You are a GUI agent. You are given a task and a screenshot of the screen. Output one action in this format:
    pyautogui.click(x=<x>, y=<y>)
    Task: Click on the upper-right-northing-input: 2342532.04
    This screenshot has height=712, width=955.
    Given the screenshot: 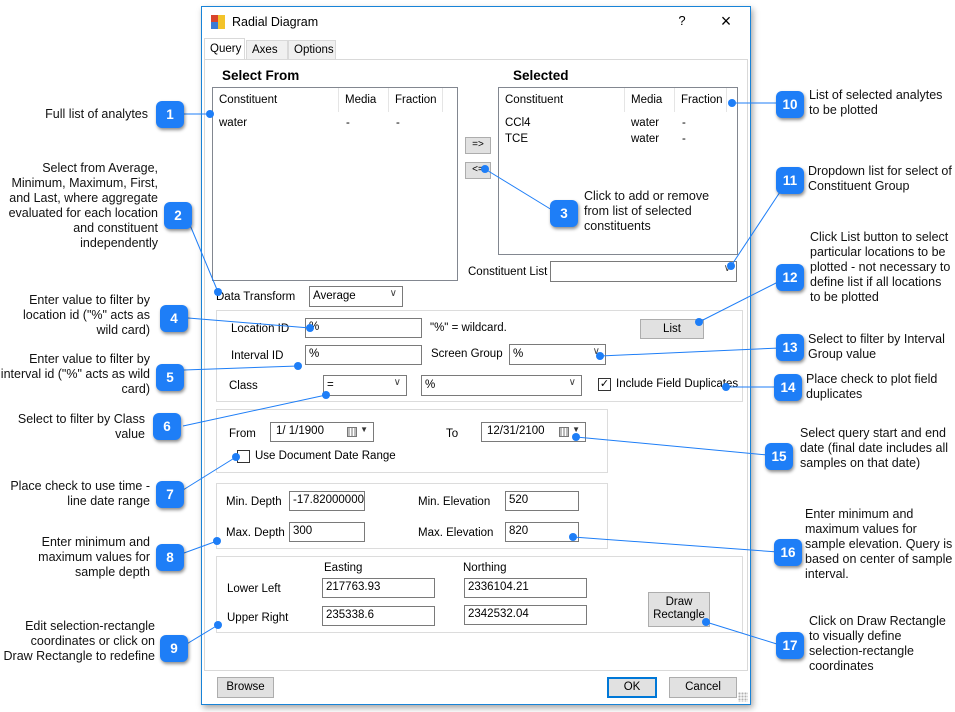 What is the action you would take?
    pyautogui.click(x=525, y=615)
    